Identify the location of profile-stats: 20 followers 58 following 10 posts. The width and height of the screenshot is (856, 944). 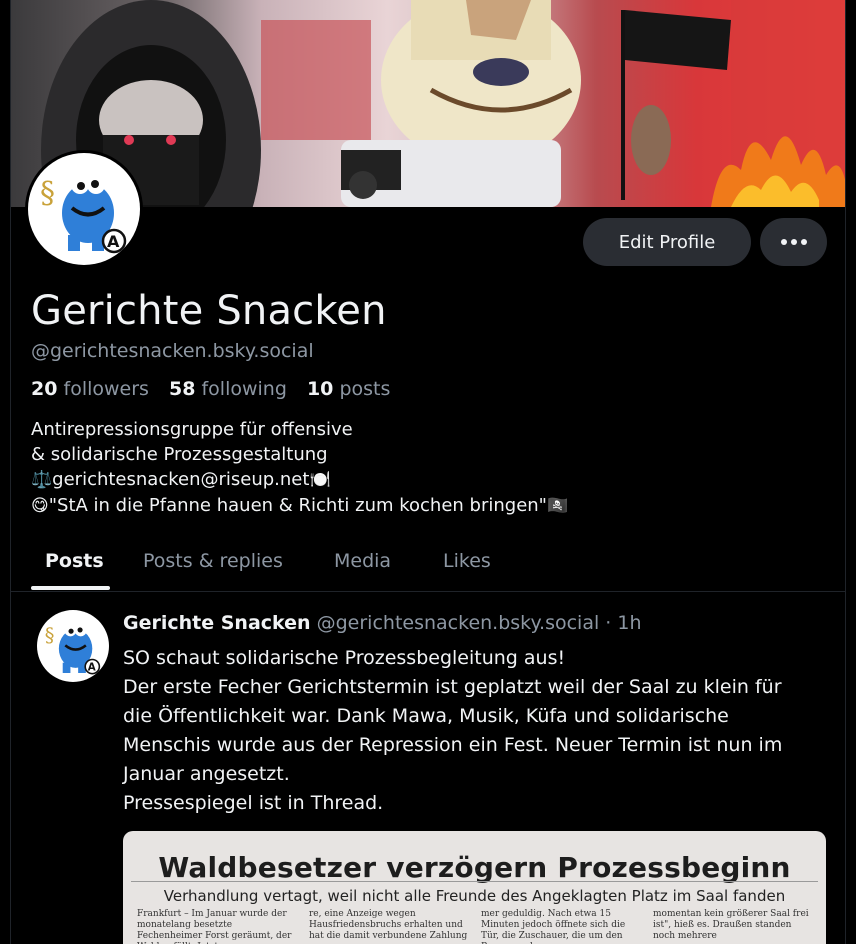
(210, 389).